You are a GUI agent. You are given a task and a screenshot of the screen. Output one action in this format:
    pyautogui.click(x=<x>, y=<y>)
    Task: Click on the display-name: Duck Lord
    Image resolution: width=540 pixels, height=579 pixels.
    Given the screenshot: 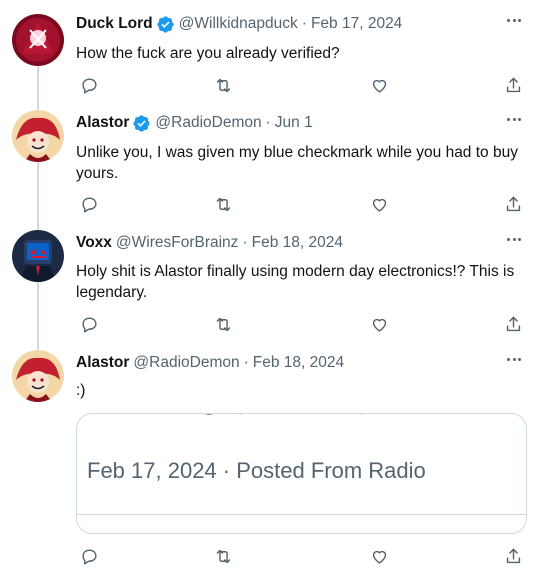 What is the action you would take?
    pyautogui.click(x=114, y=24)
    